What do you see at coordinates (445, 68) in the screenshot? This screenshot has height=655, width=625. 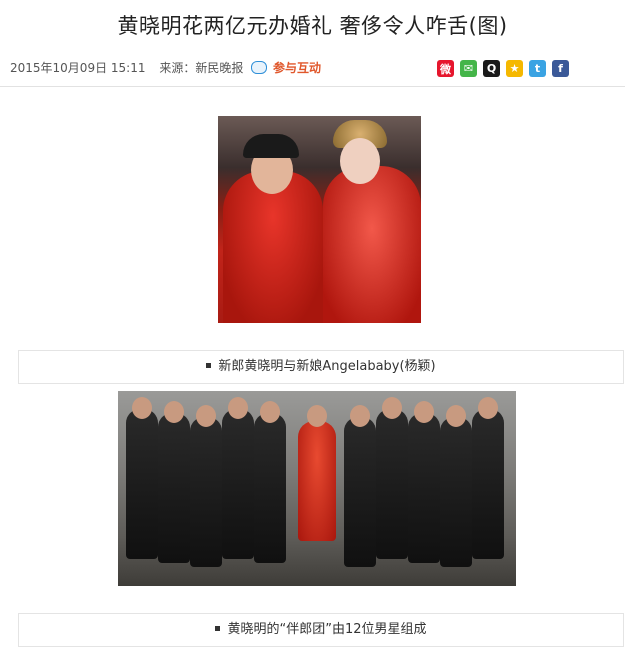 I see `weibo-icon: 微` at bounding box center [445, 68].